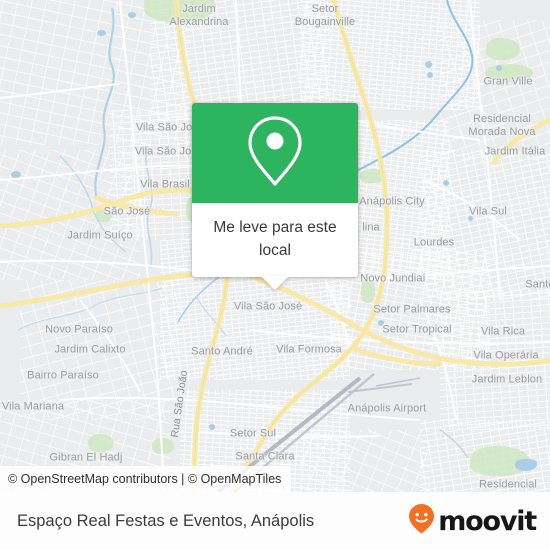  I want to click on popup-cta-line1: Me leve para este, so click(275, 227).